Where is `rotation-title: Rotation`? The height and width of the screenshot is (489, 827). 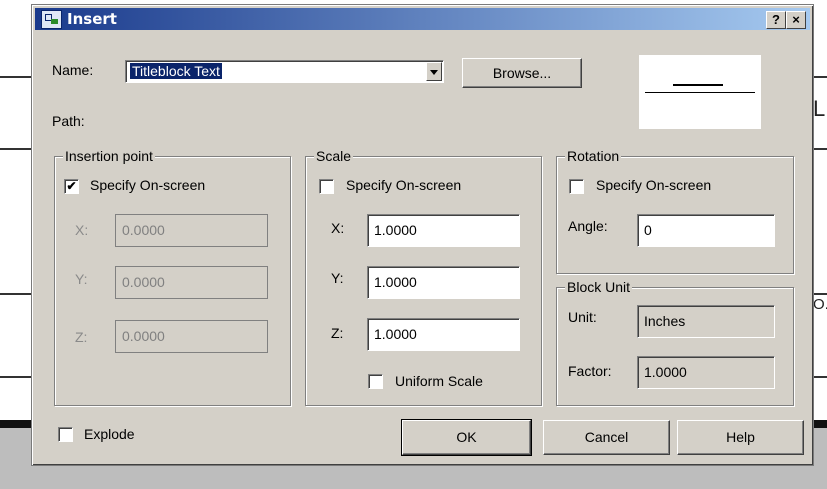
rotation-title: Rotation is located at coordinates (593, 156).